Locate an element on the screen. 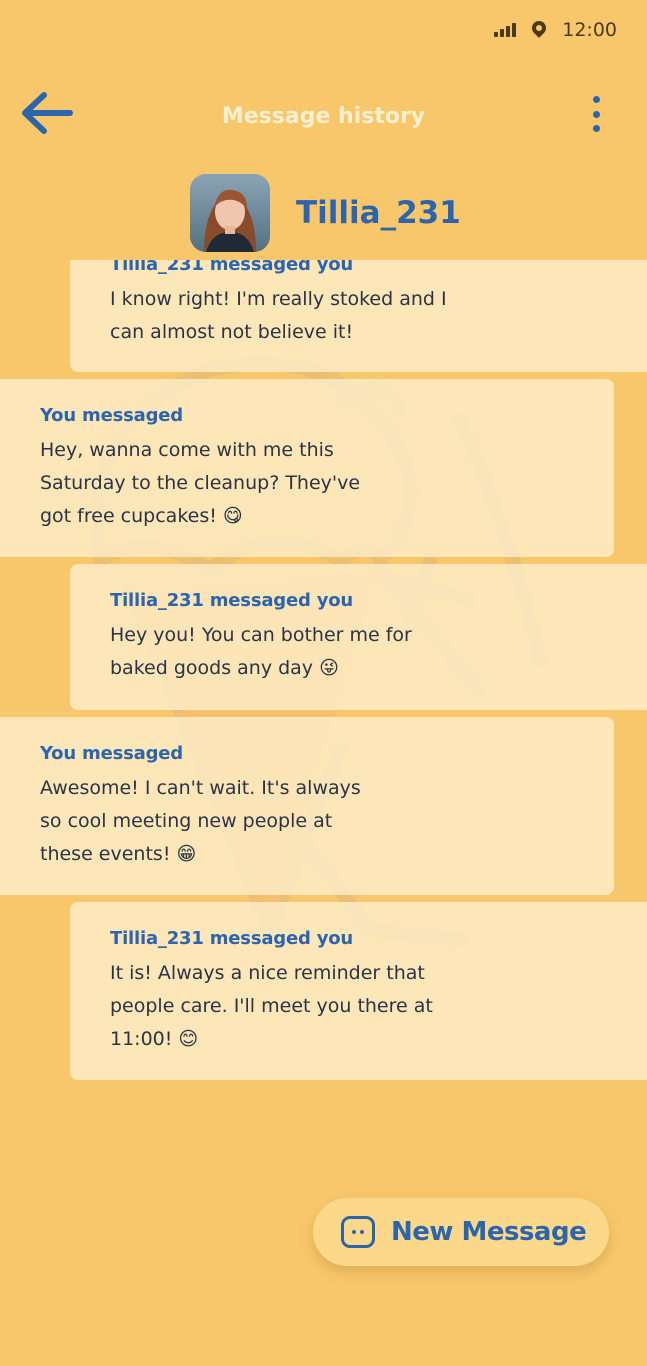 The width and height of the screenshot is (647, 1366). chat-bubble-icon is located at coordinates (358, 1232).